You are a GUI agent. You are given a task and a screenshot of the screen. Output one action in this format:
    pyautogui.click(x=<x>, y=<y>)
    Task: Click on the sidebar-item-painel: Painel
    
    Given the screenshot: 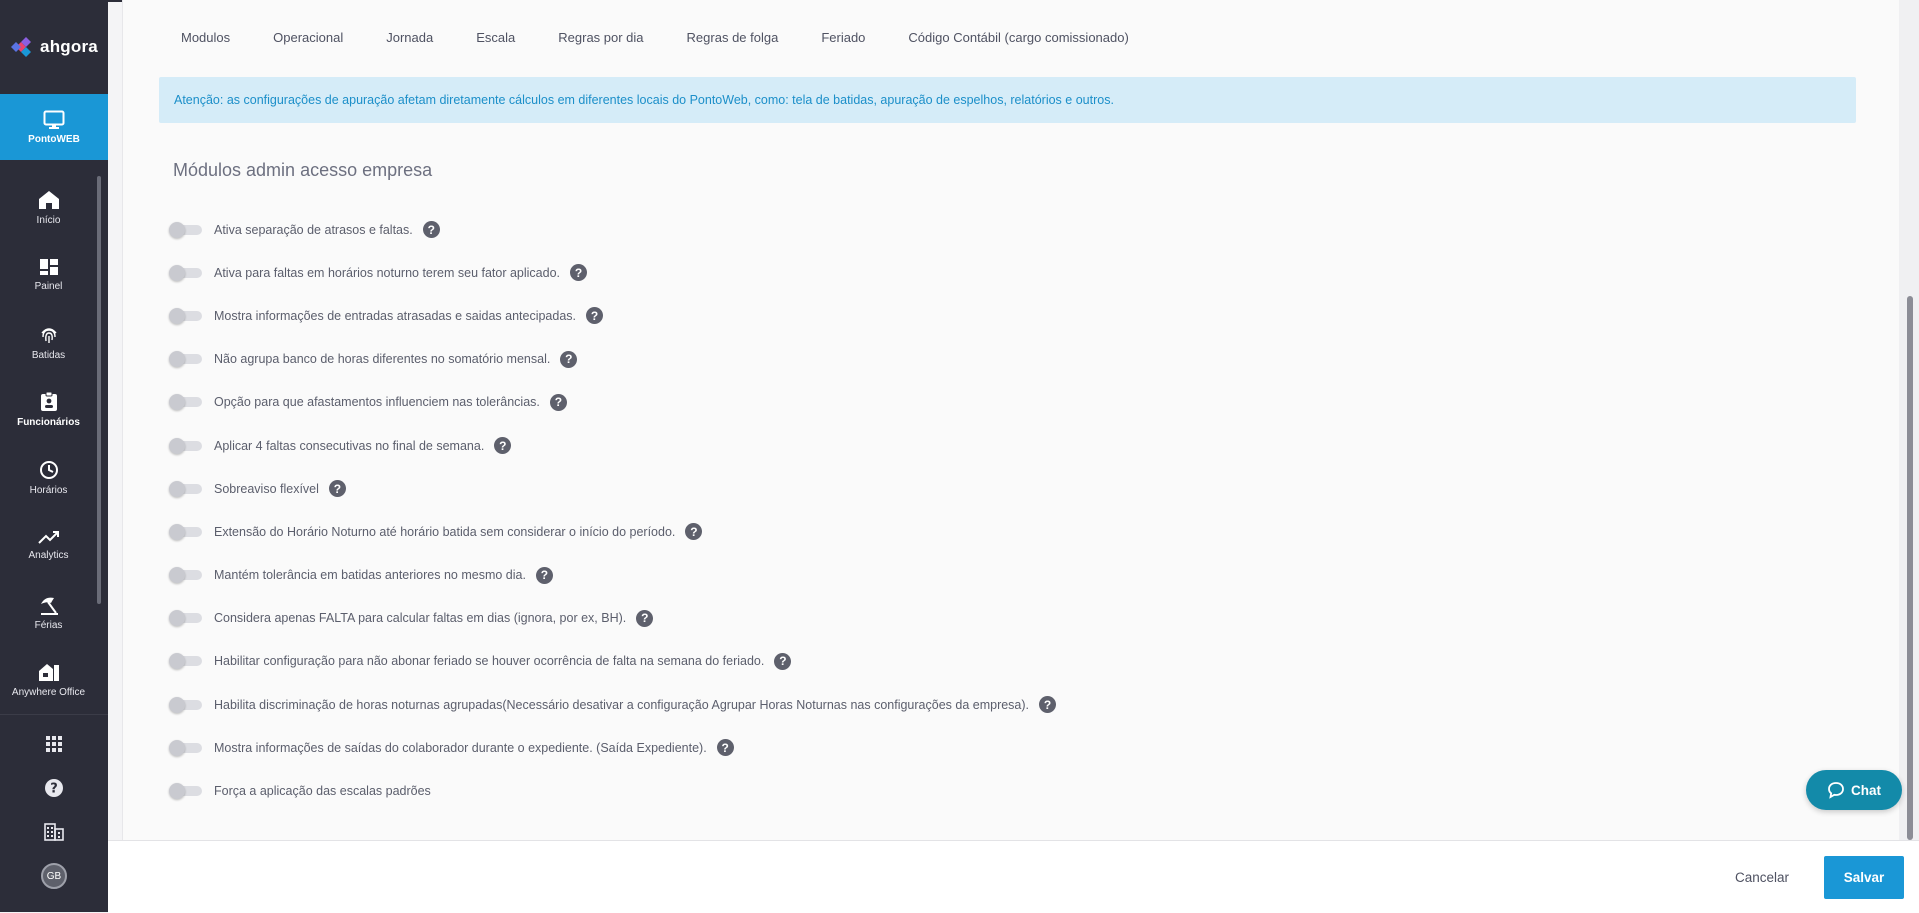 What is the action you would take?
    pyautogui.click(x=48, y=276)
    